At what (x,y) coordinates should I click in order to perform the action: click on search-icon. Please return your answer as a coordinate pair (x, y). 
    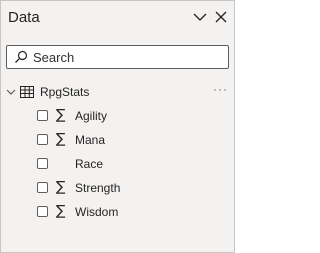
    Looking at the image, I should click on (21, 57).